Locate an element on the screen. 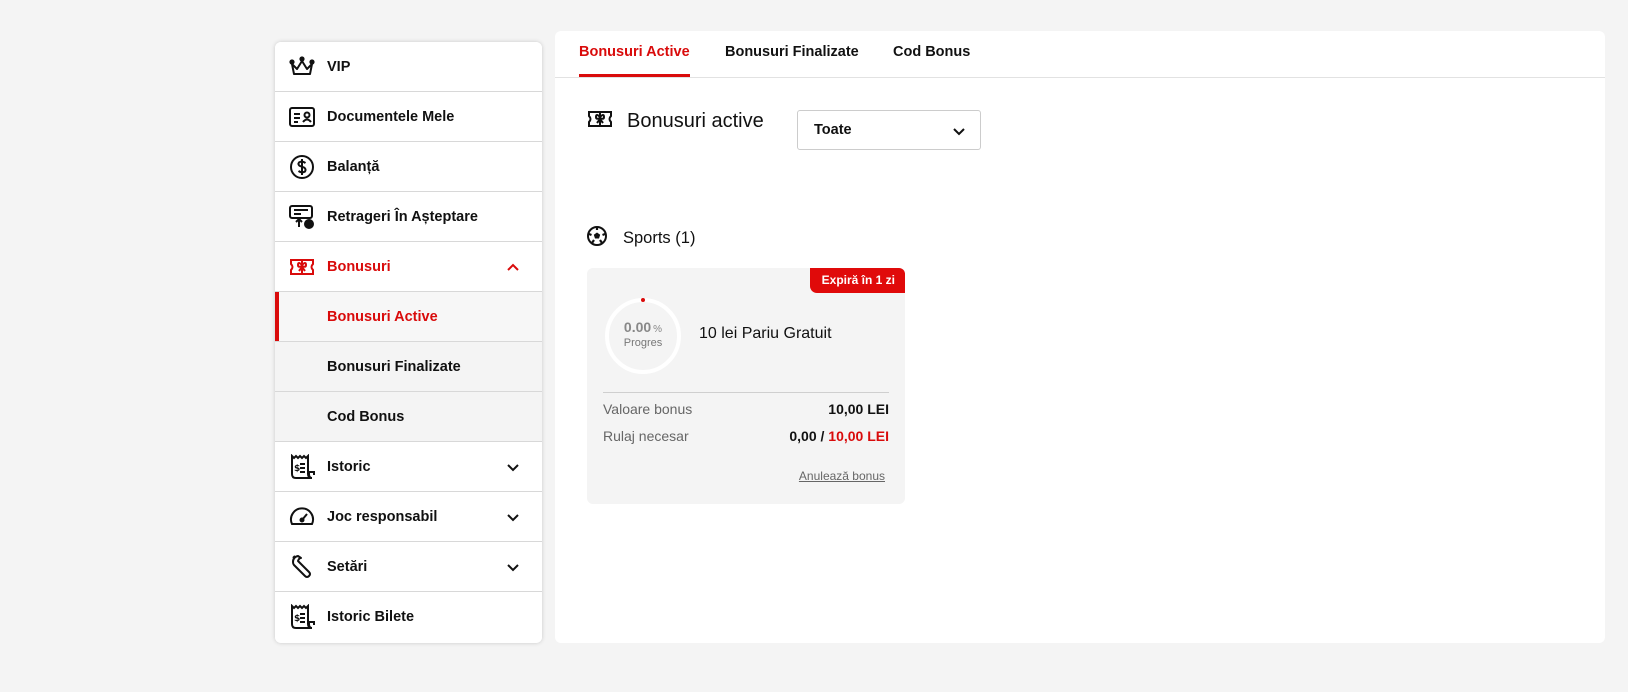 Image resolution: width=1628 pixels, height=692 pixels. bonus-value-label: Valoare bonus is located at coordinates (648, 409).